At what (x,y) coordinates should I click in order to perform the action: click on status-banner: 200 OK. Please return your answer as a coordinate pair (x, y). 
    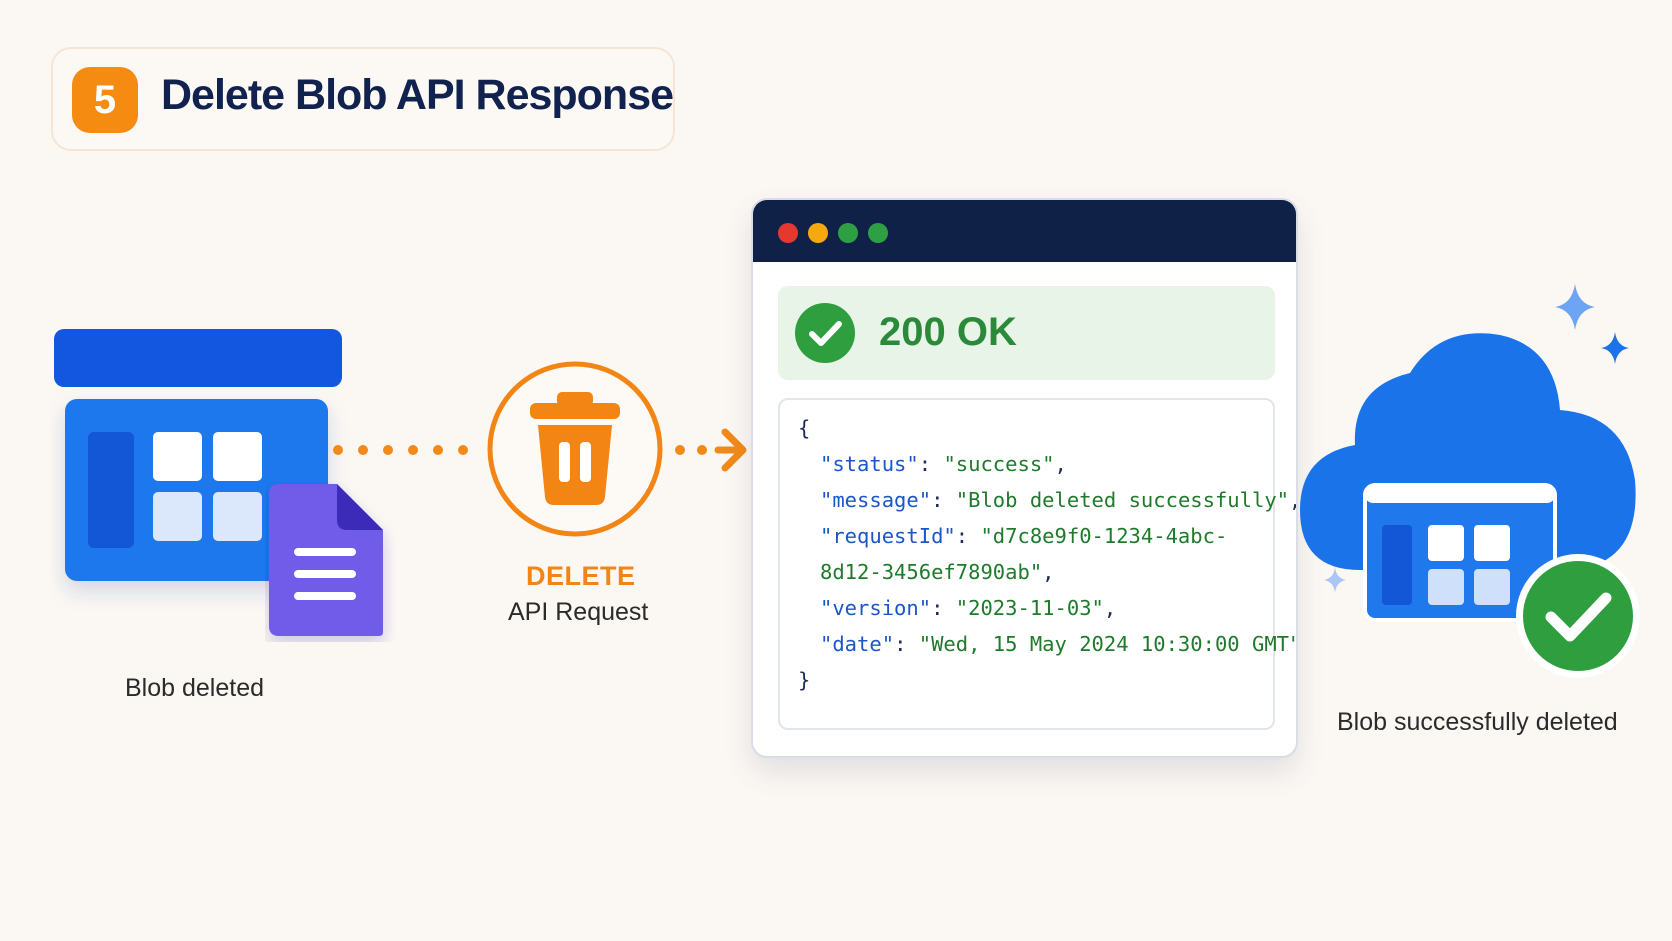
    Looking at the image, I should click on (1026, 333).